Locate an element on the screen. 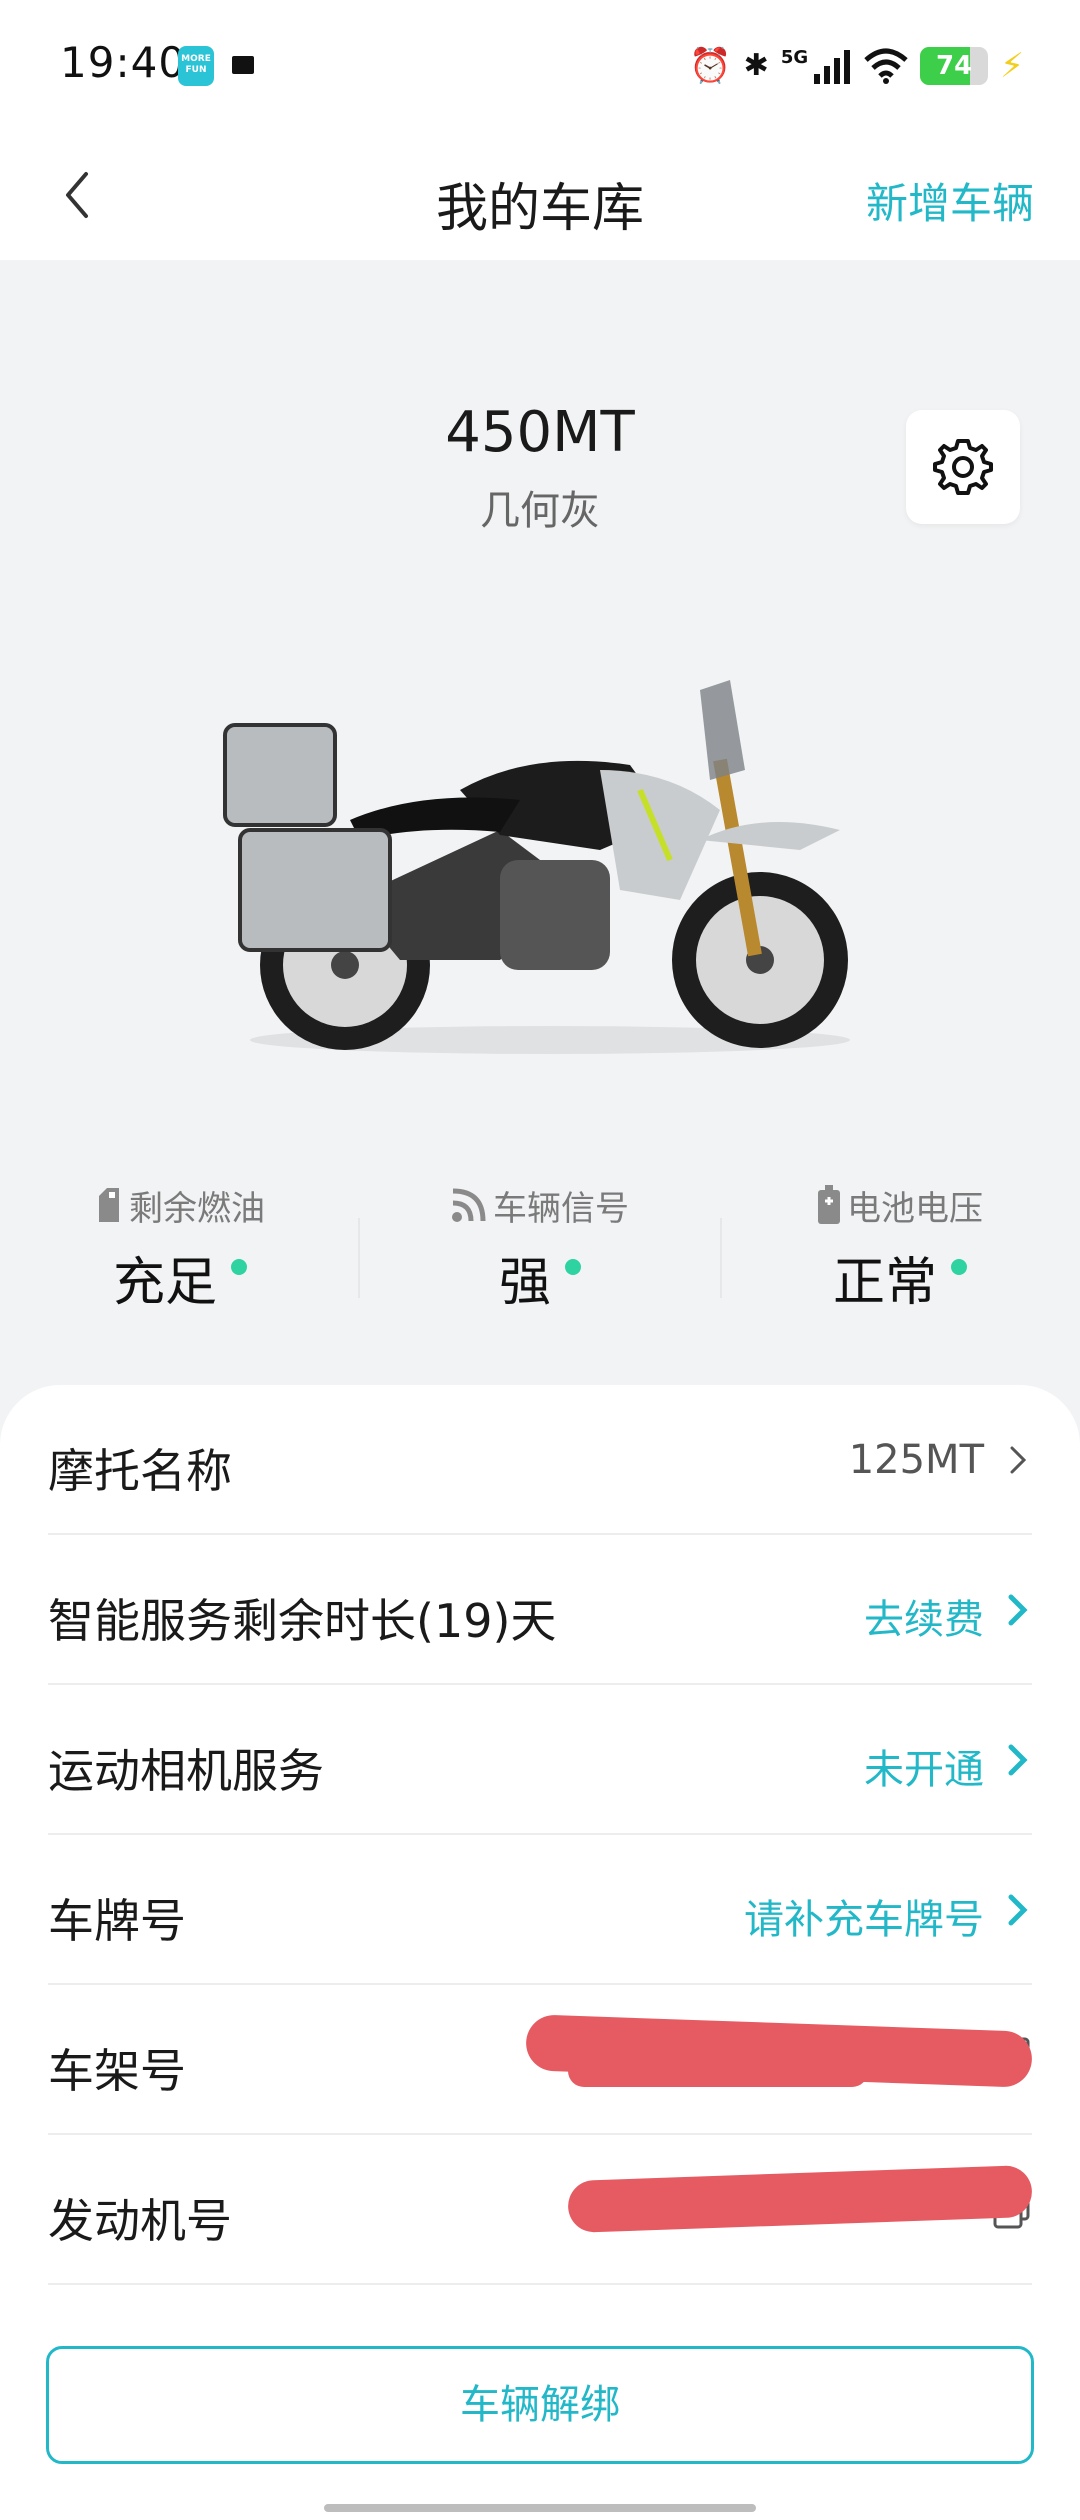 The width and height of the screenshot is (1080, 2520). battery-icon: 74 is located at coordinates (954, 66).